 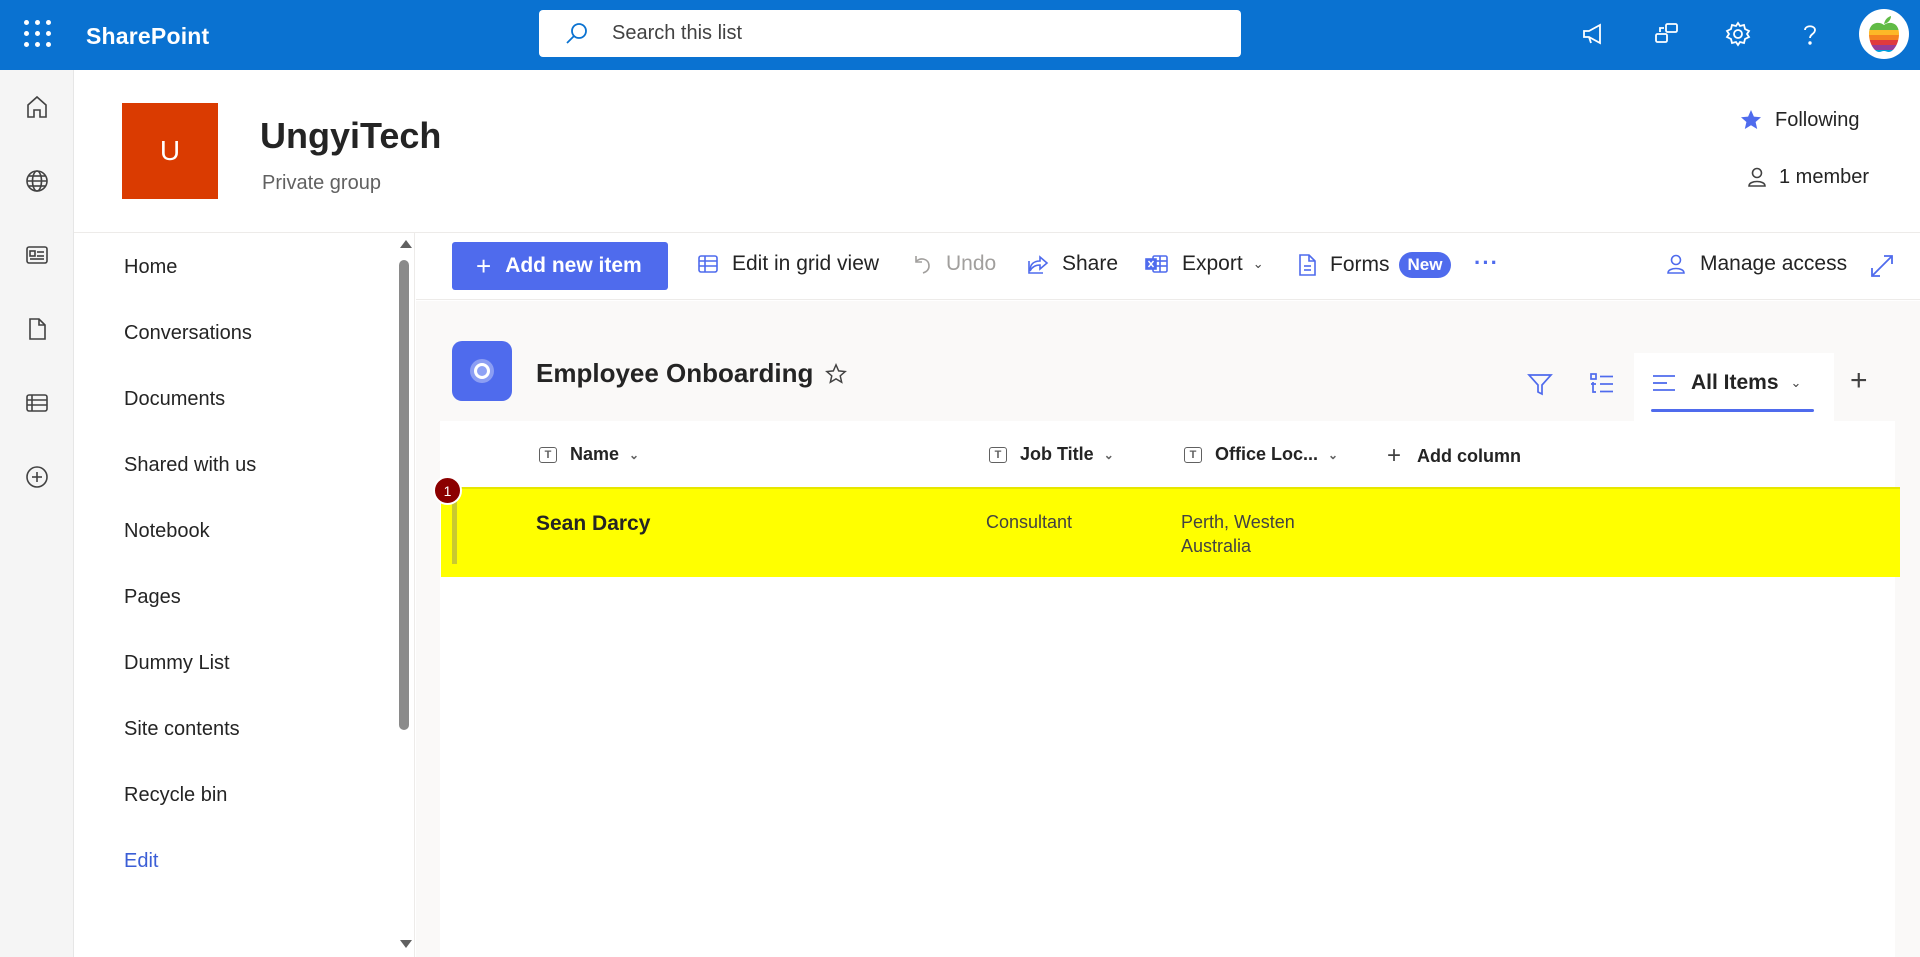 I want to click on list-title: Employee Onboarding, so click(x=674, y=373).